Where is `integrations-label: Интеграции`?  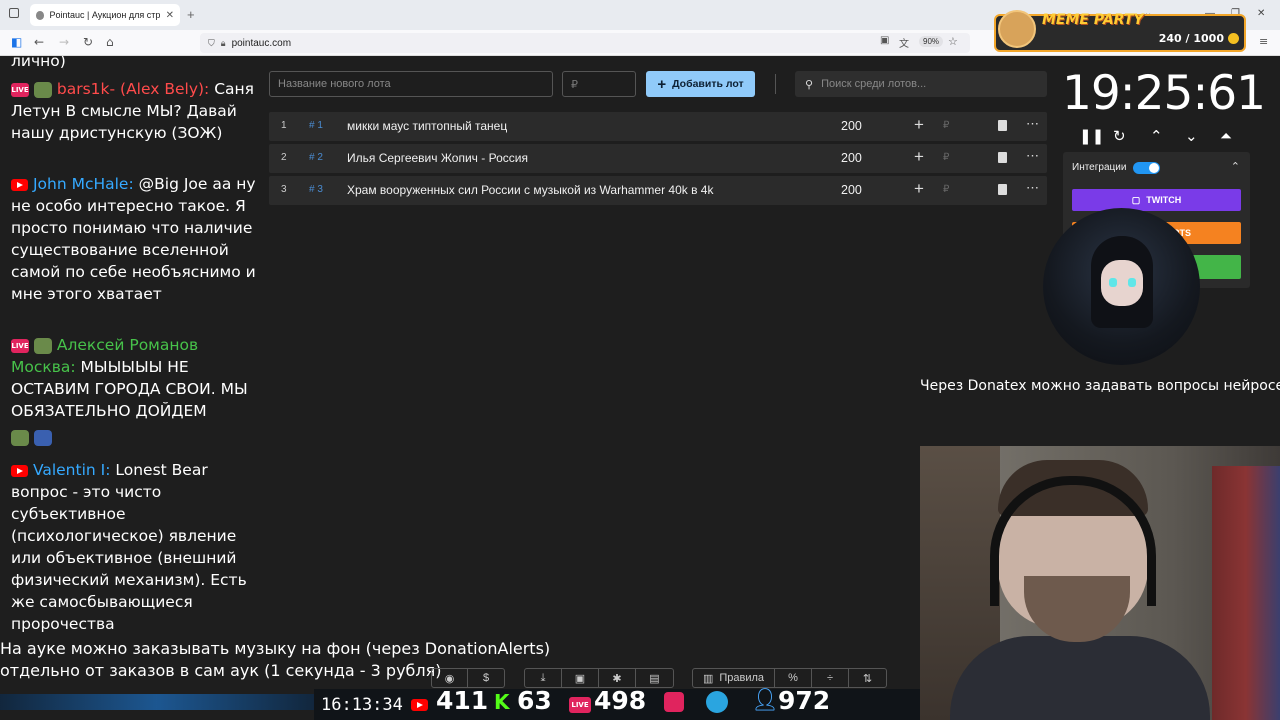 integrations-label: Интеграции is located at coordinates (1099, 167).